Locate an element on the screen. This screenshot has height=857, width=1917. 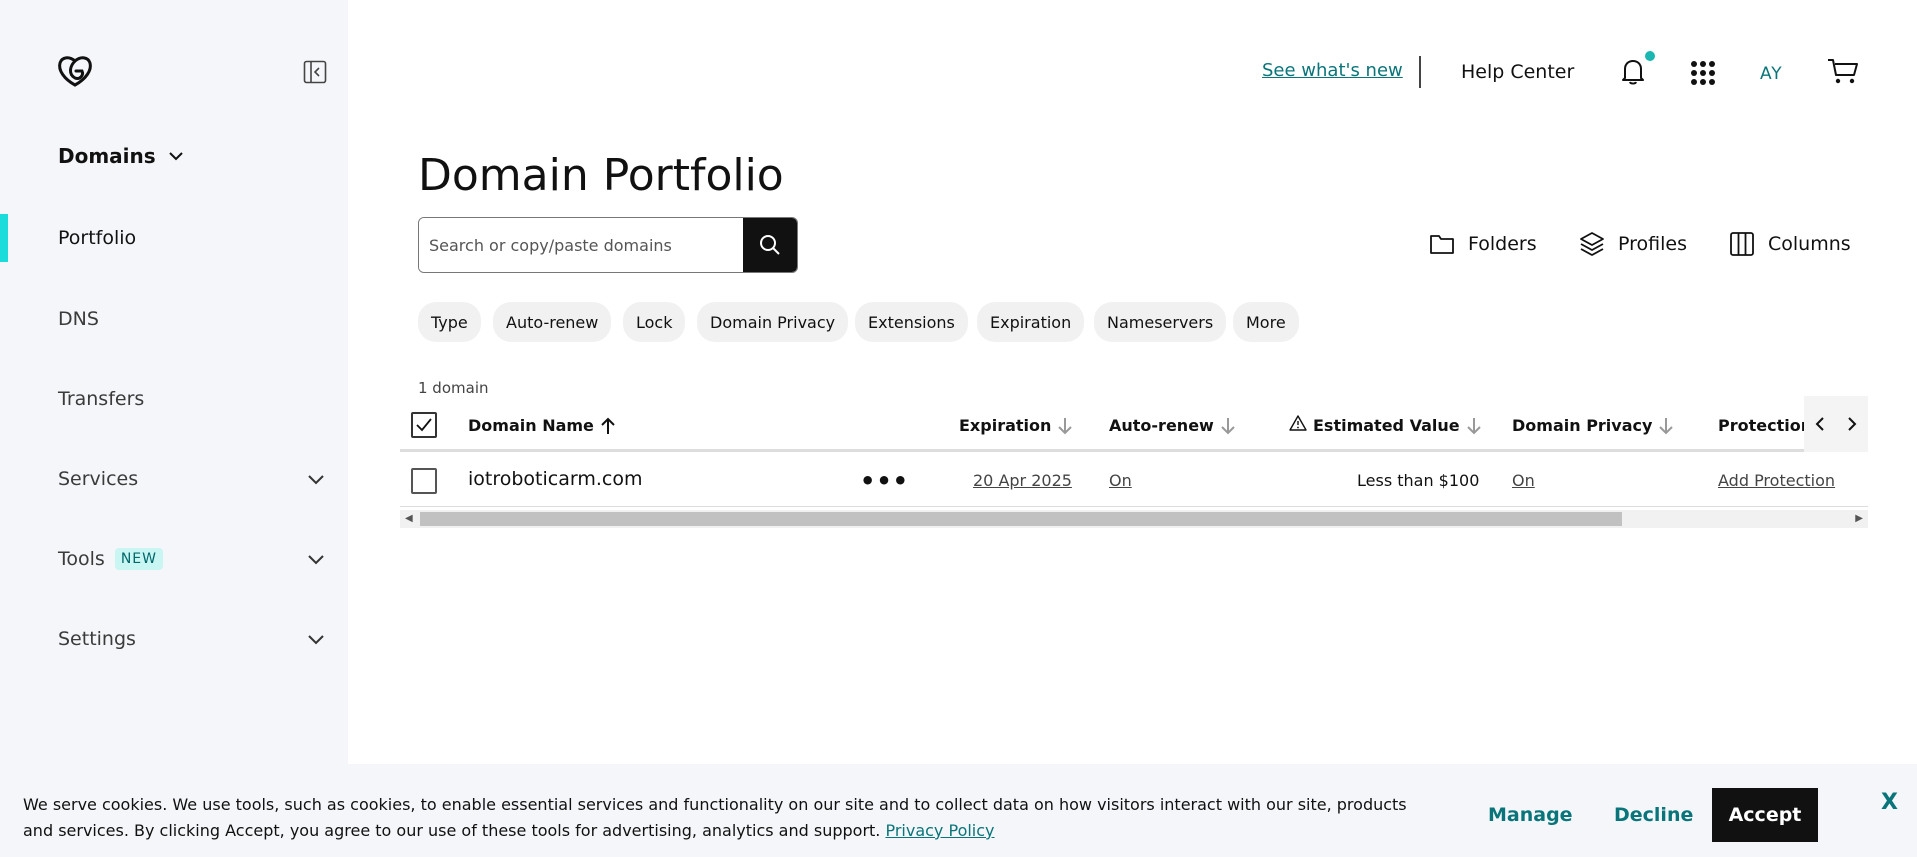
filter-lock: Lock is located at coordinates (654, 322).